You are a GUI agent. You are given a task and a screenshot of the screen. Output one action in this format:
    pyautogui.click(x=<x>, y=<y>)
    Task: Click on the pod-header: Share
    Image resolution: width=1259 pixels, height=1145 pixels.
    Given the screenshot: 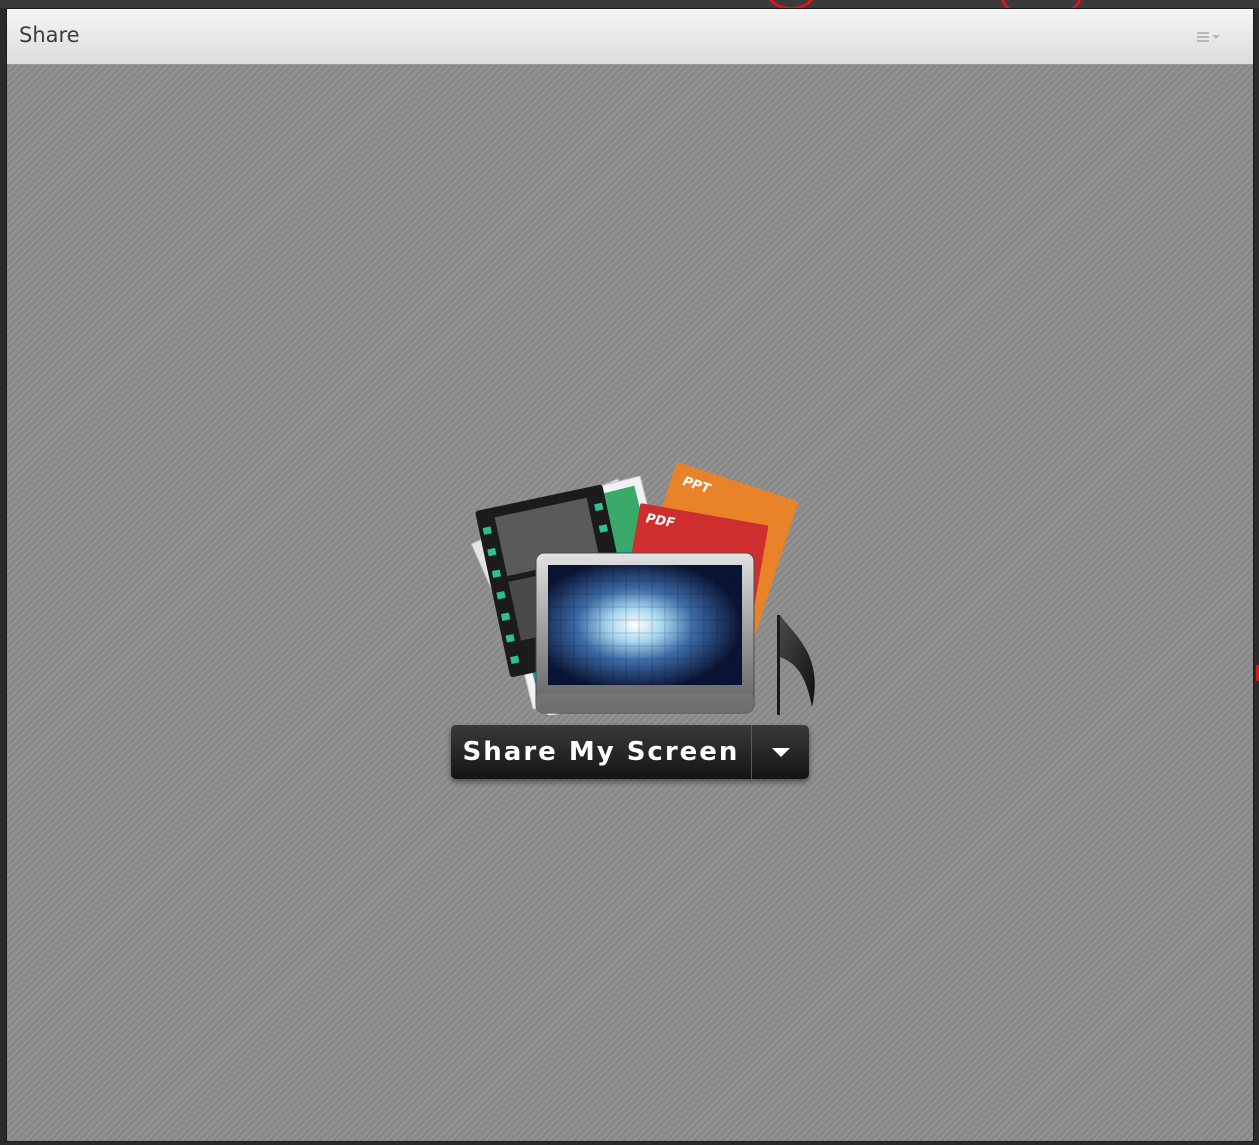 What is the action you would take?
    pyautogui.click(x=630, y=37)
    